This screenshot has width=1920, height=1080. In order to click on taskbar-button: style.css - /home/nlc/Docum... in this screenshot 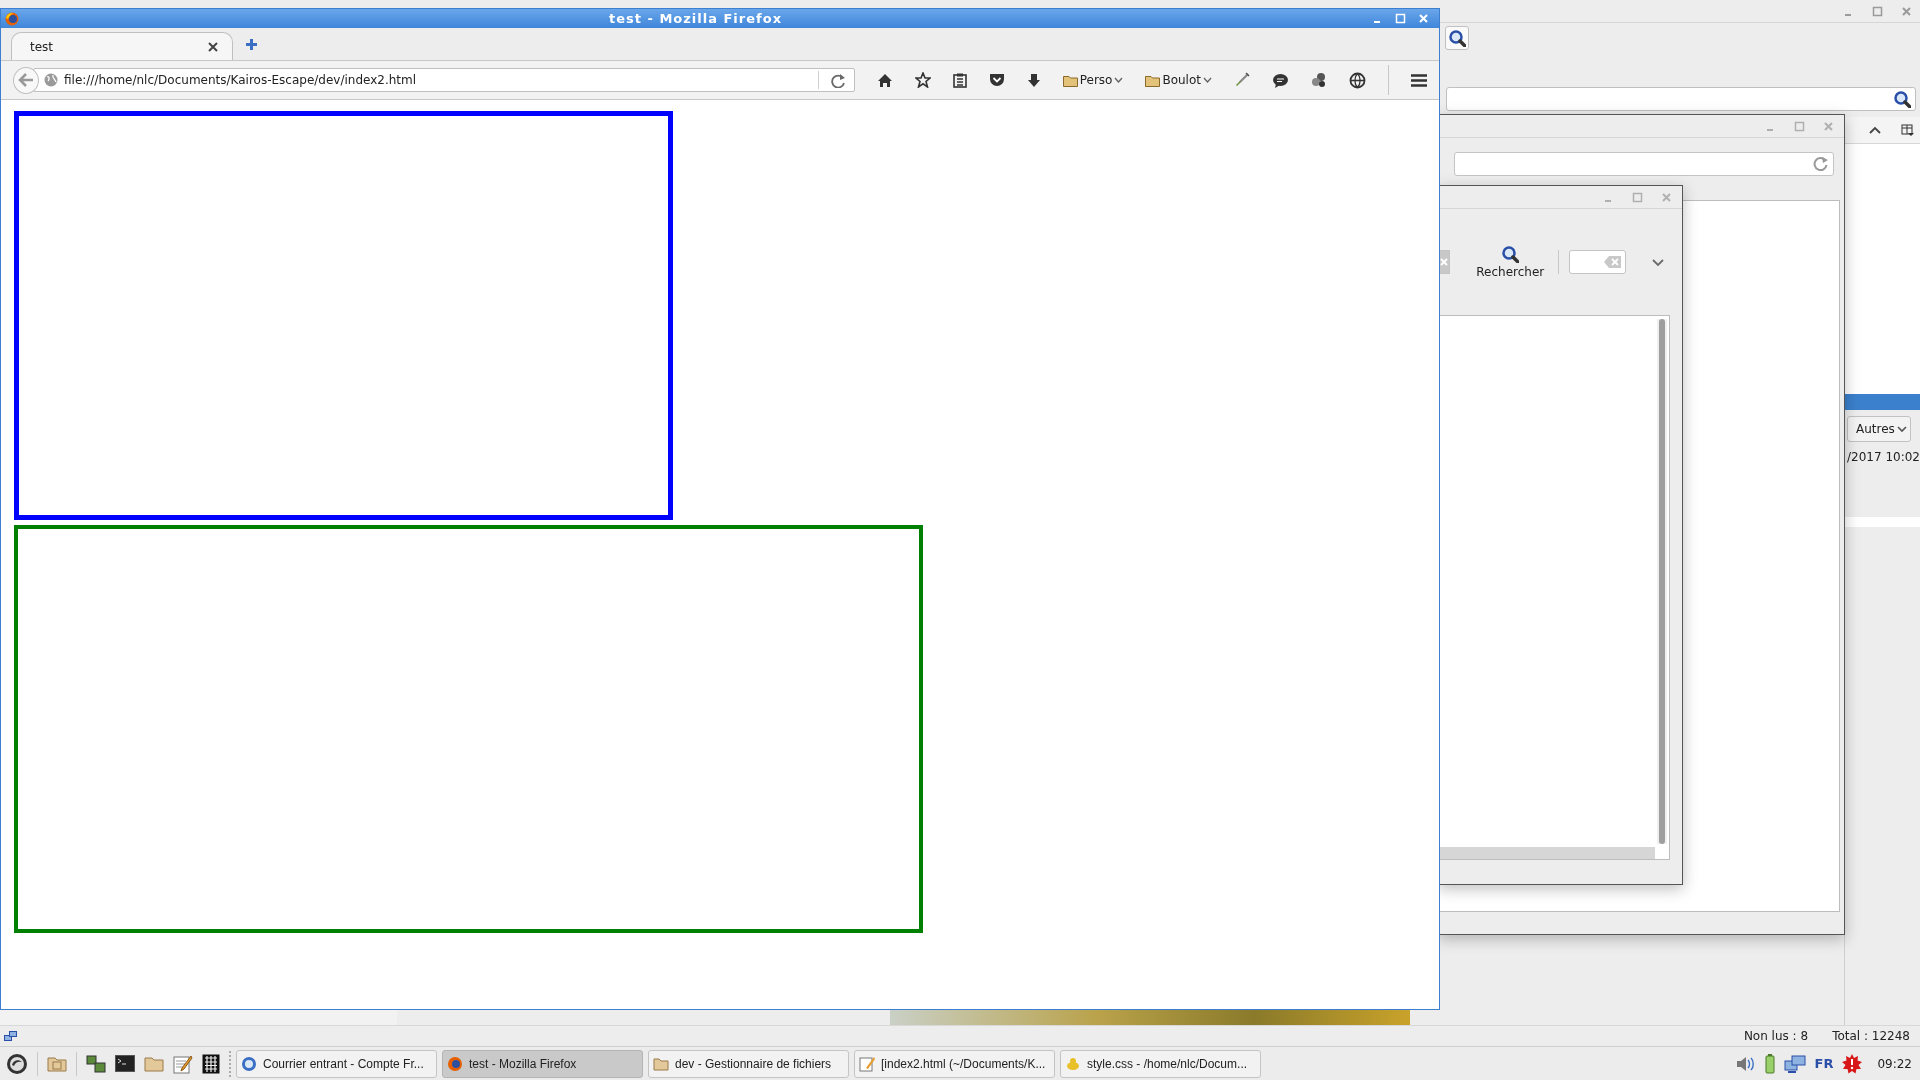, I will do `click(1160, 1063)`.